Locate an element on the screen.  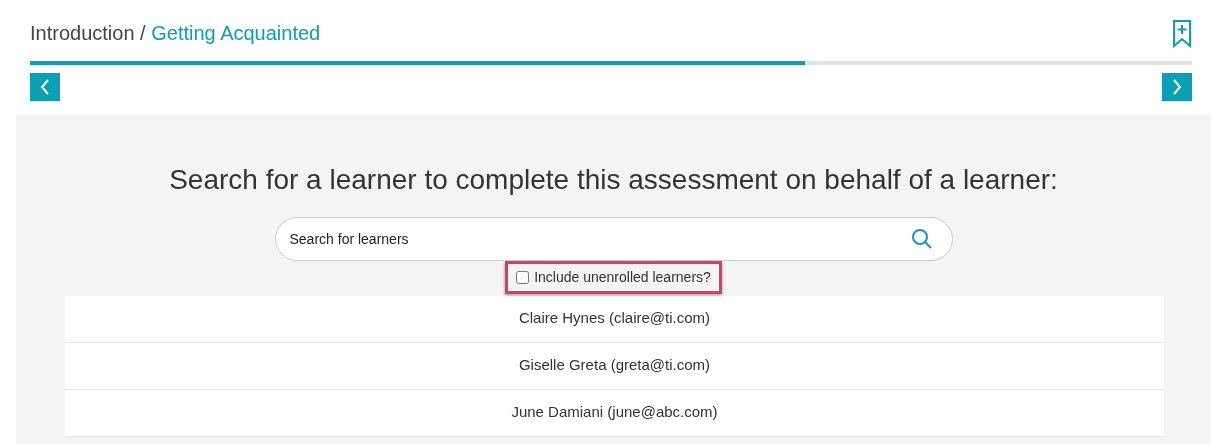
chevron-right-icon is located at coordinates (1177, 87).